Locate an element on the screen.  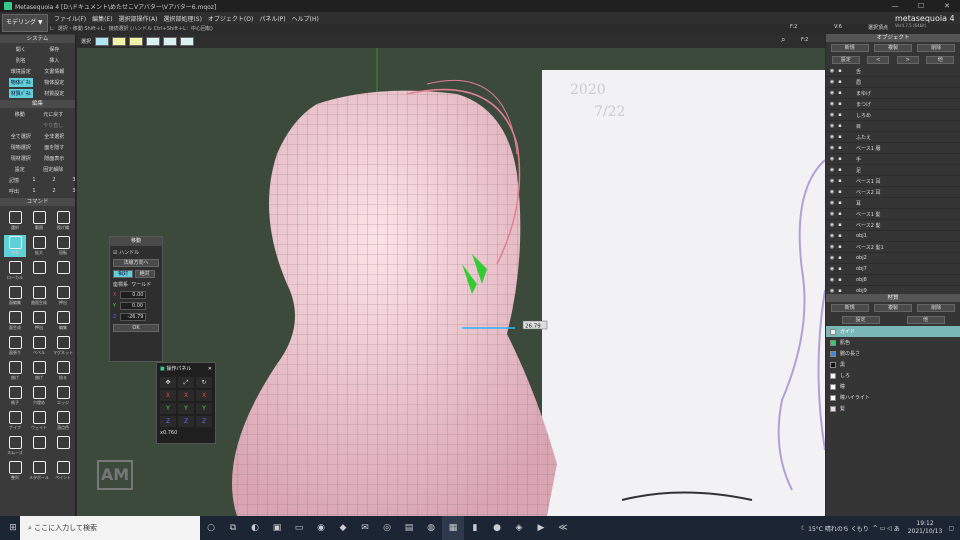
ime-indicator: あ is located at coordinates (897, 528).